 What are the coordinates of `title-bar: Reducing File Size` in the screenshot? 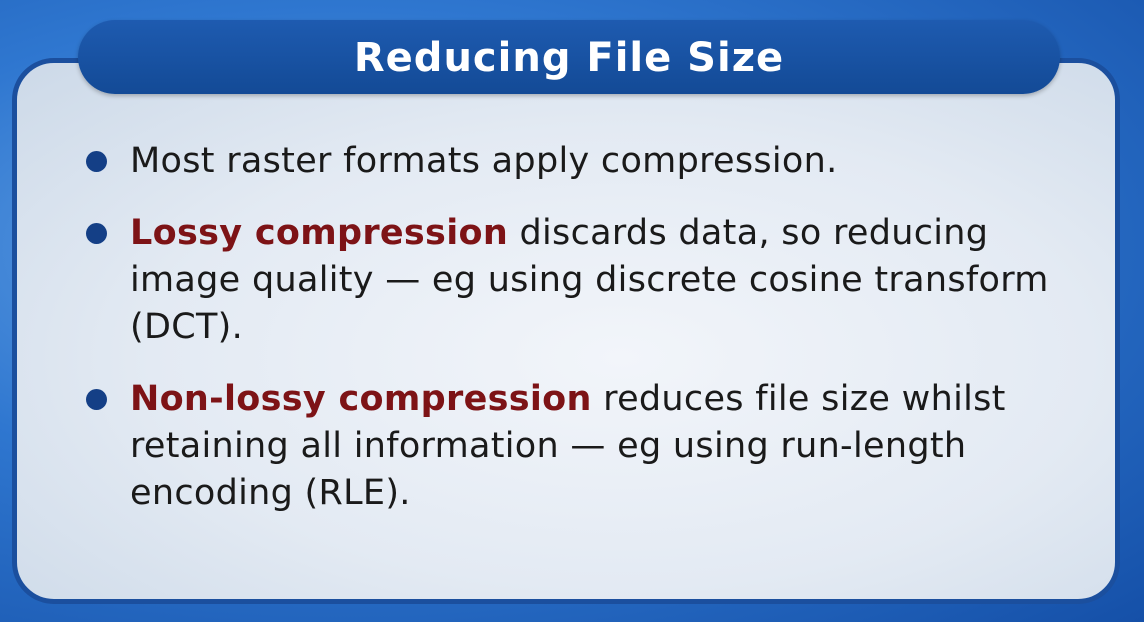 It's located at (569, 57).